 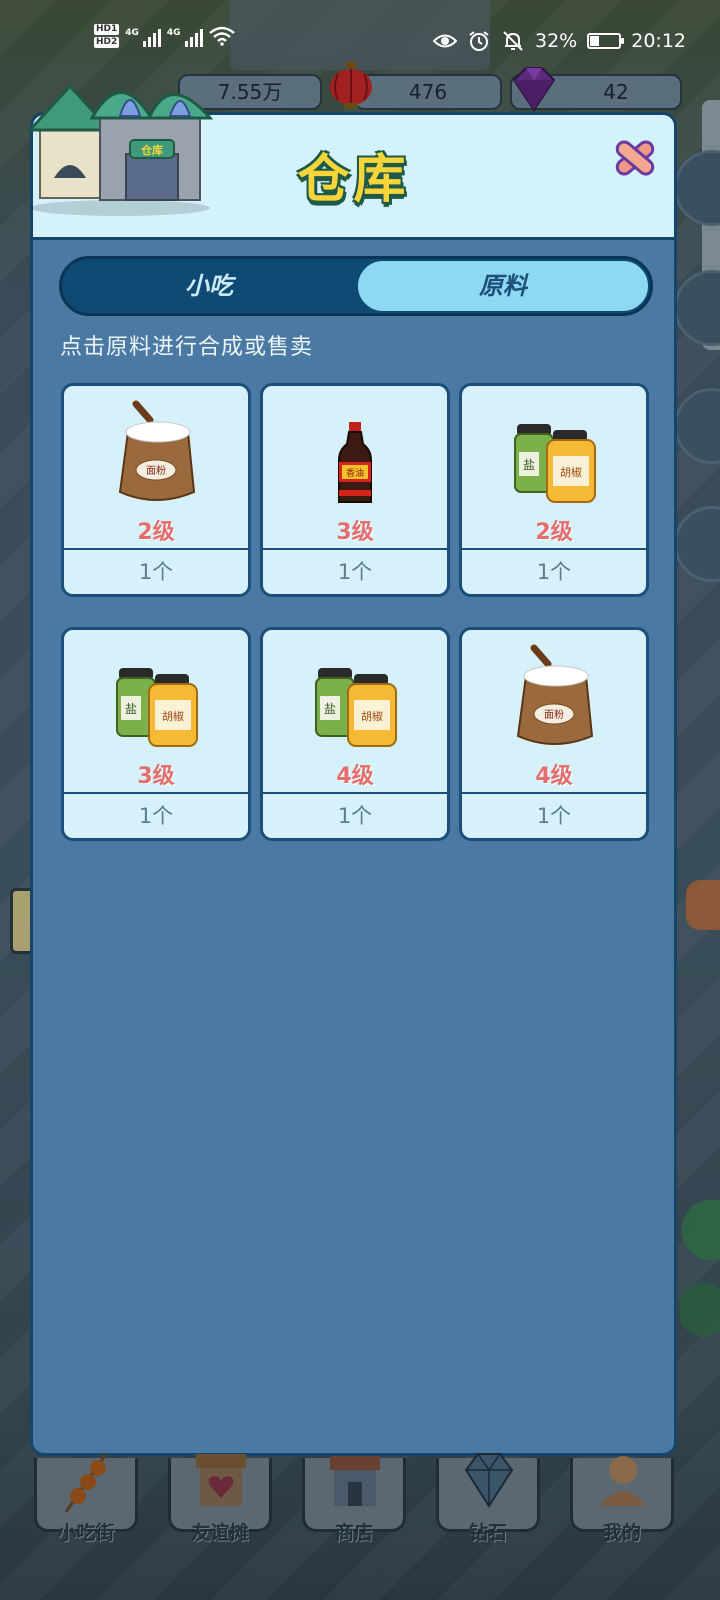 What do you see at coordinates (107, 29) in the screenshot?
I see `hd1-label: HD1` at bounding box center [107, 29].